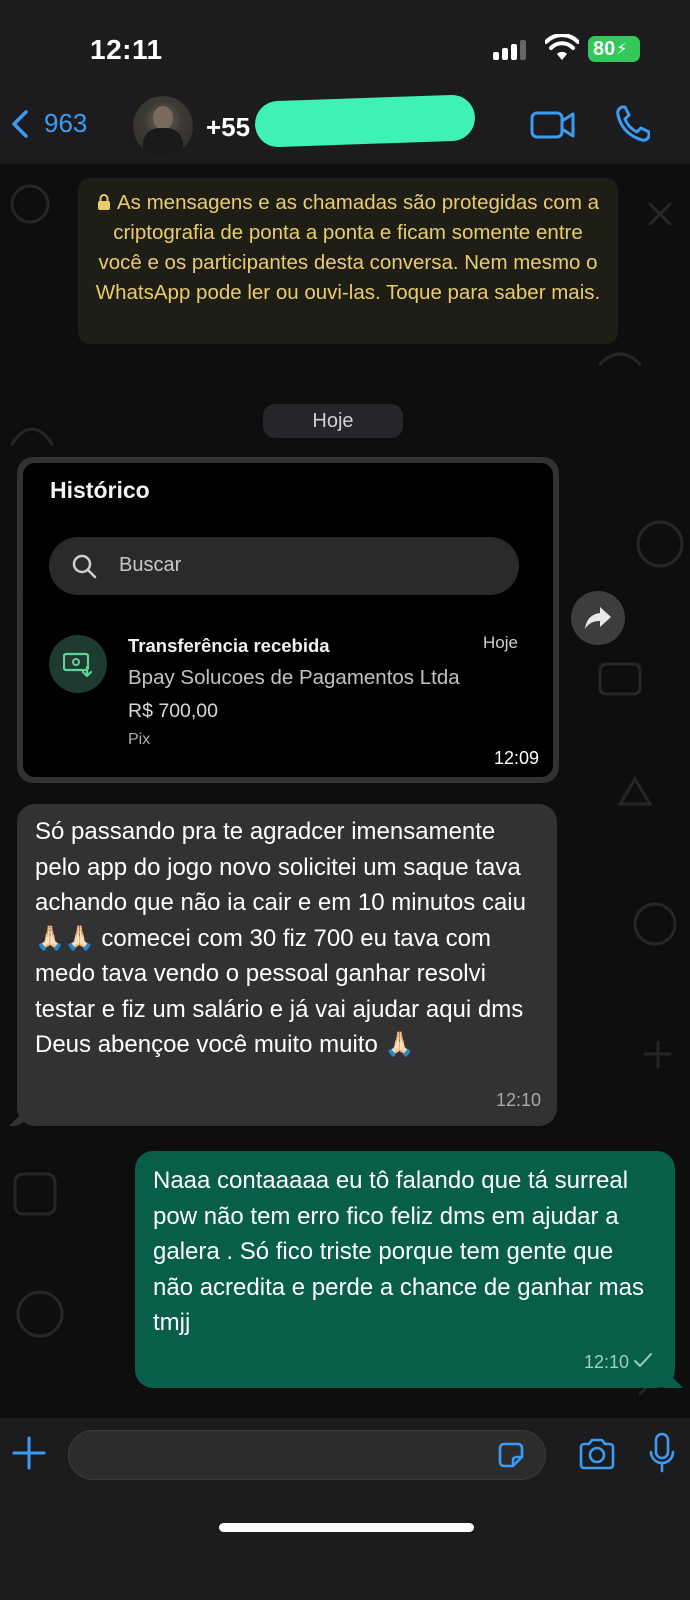  Describe the element at coordinates (228, 127) in the screenshot. I see `contact-name: +55` at that location.